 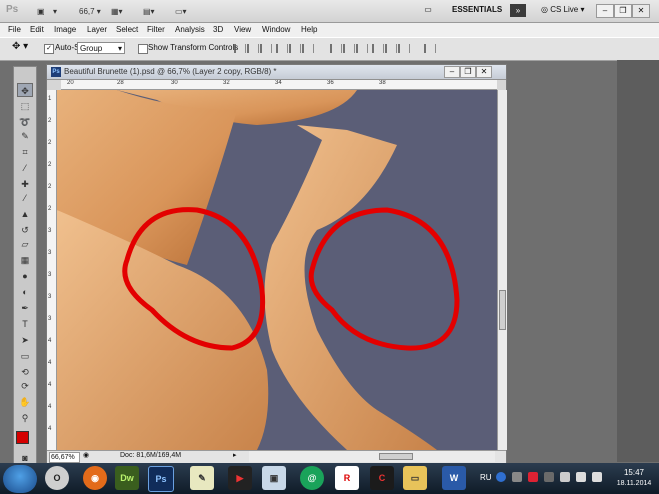 I want to click on distribute-vcenter-icon, so click(x=349, y=48).